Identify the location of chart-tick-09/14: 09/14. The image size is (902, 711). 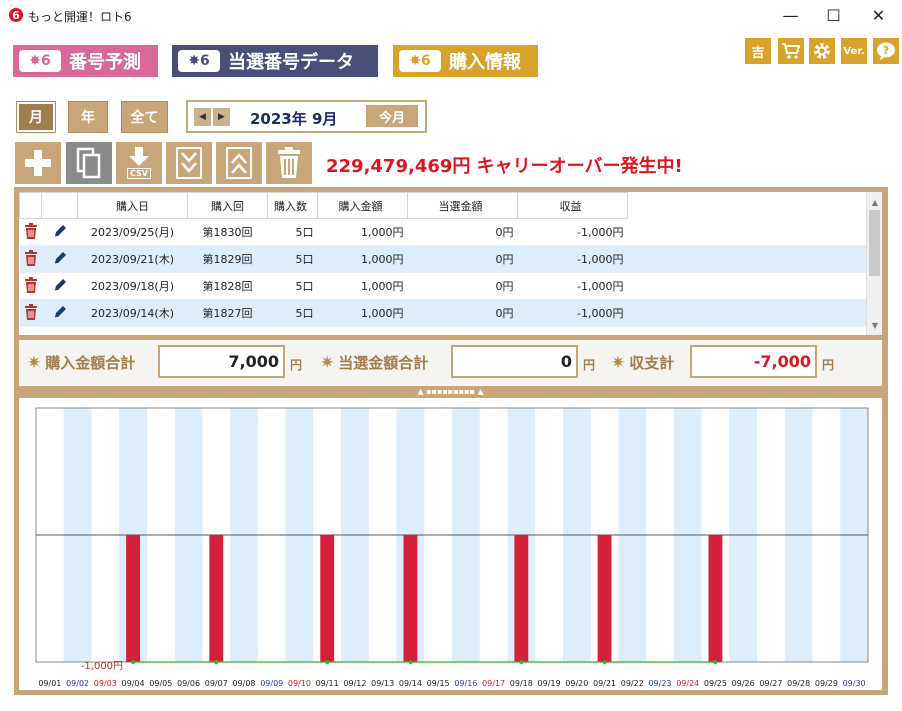
(410, 683).